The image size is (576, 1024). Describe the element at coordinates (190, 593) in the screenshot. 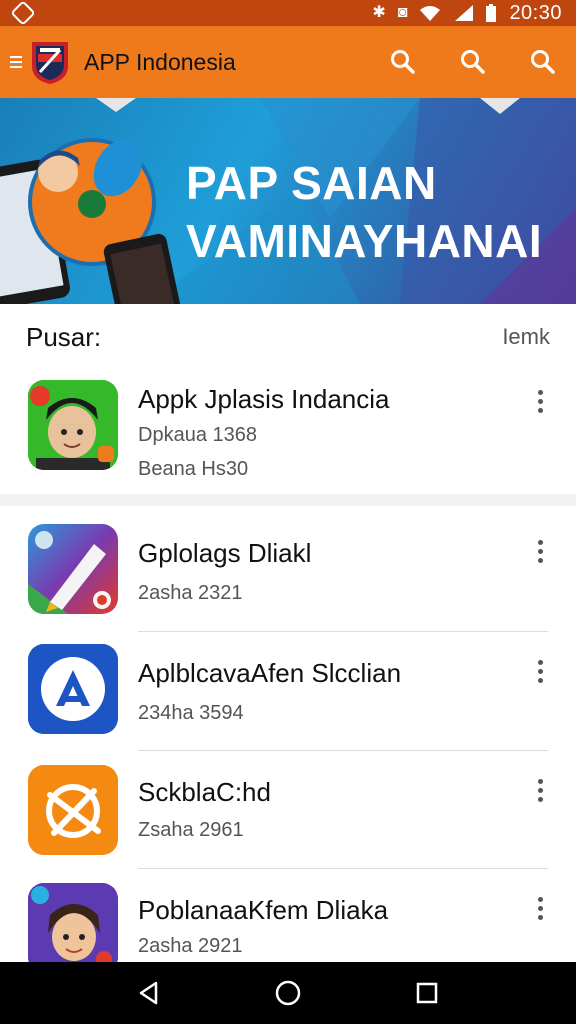

I see `app-meta: 2asha 2321` at that location.